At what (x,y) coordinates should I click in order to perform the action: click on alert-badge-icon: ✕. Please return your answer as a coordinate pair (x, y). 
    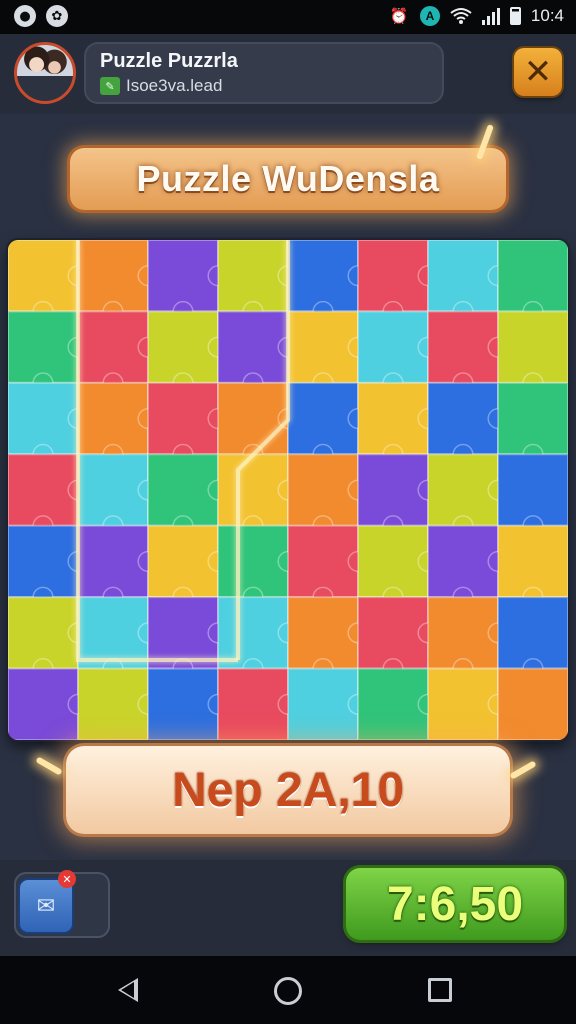
    Looking at the image, I should click on (67, 879).